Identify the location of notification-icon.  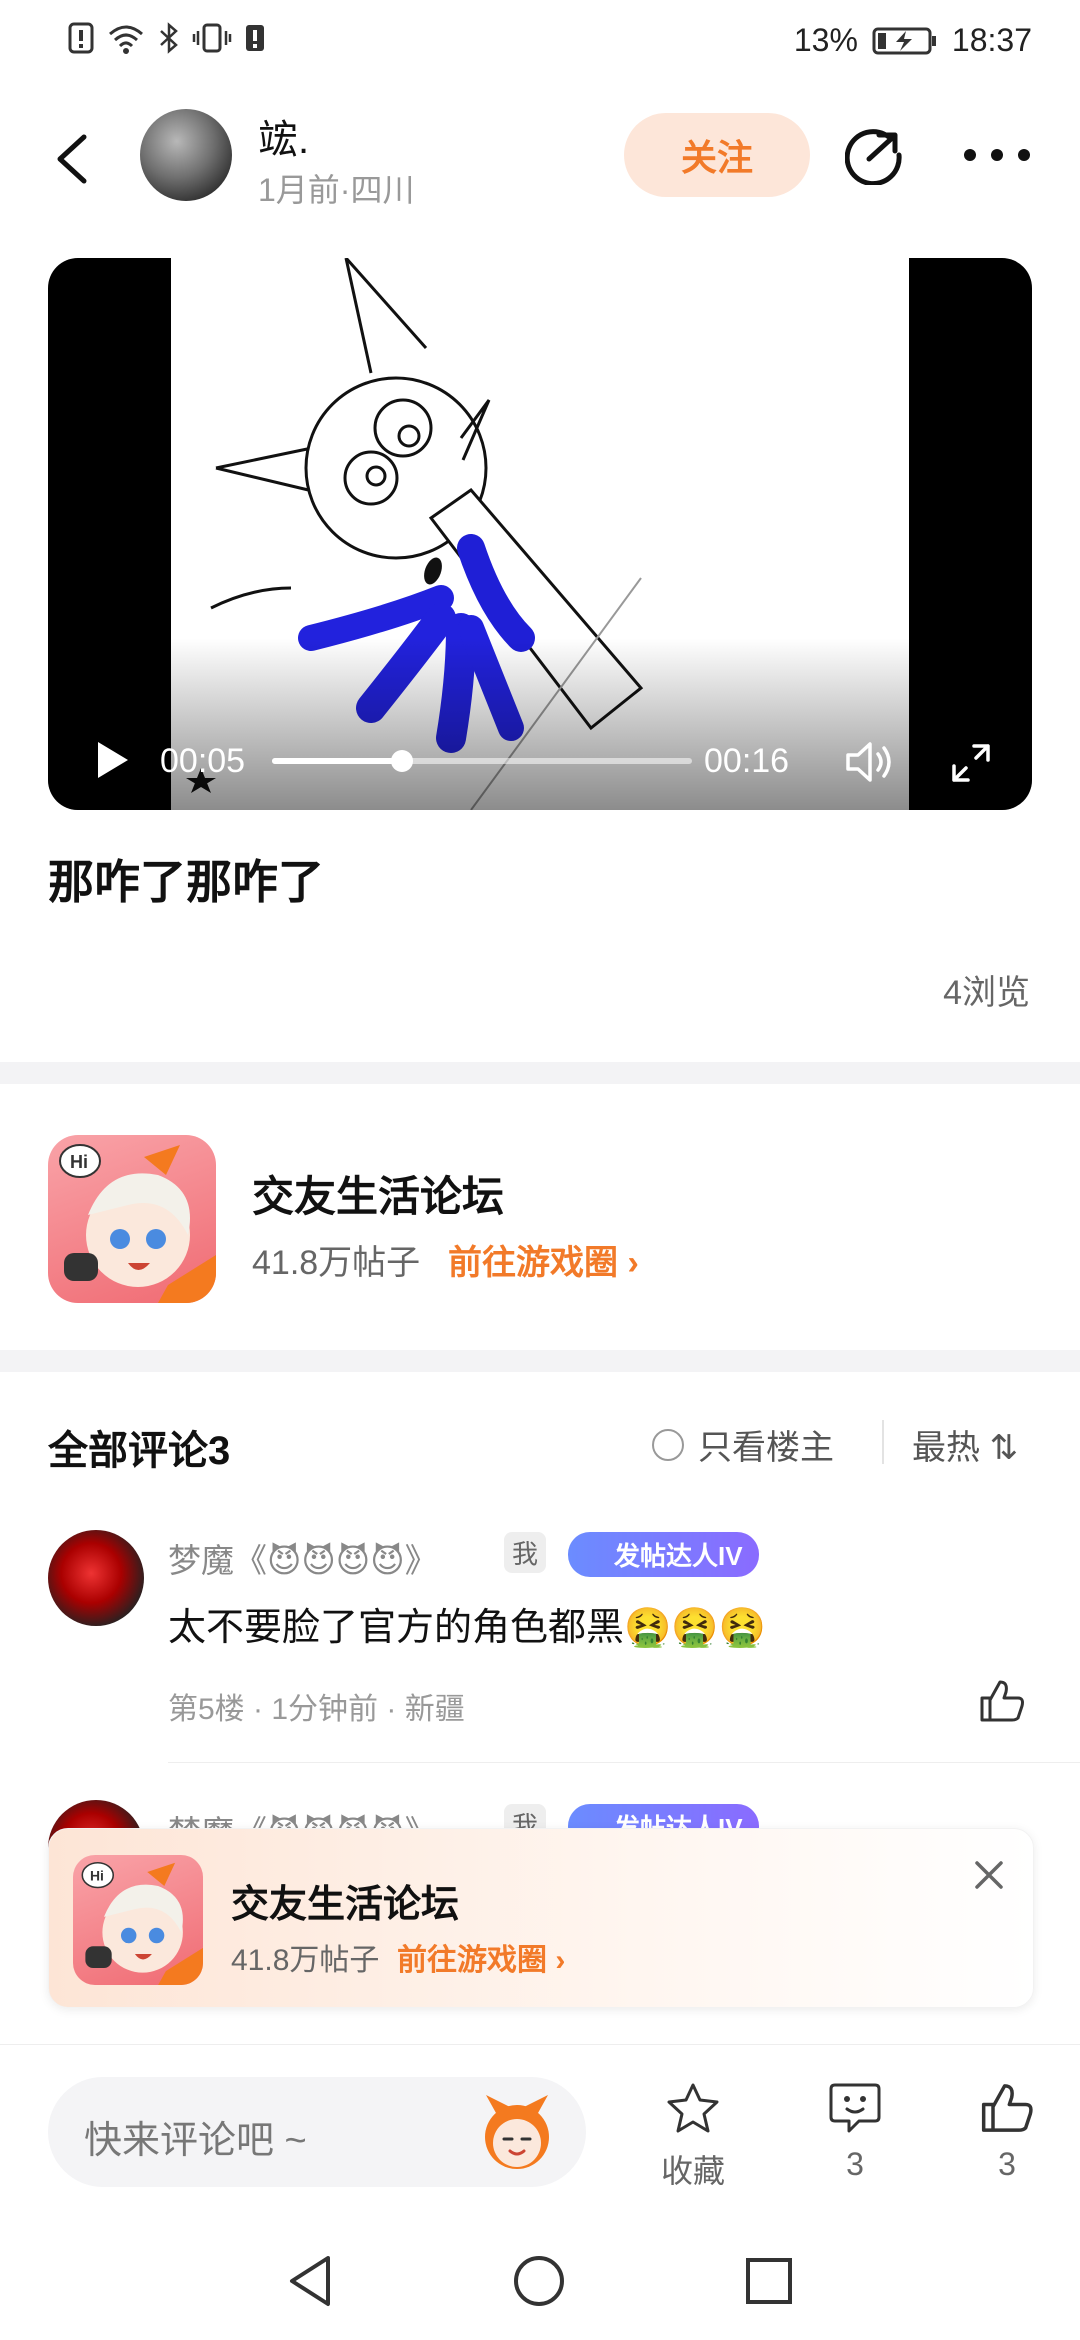
(81, 38).